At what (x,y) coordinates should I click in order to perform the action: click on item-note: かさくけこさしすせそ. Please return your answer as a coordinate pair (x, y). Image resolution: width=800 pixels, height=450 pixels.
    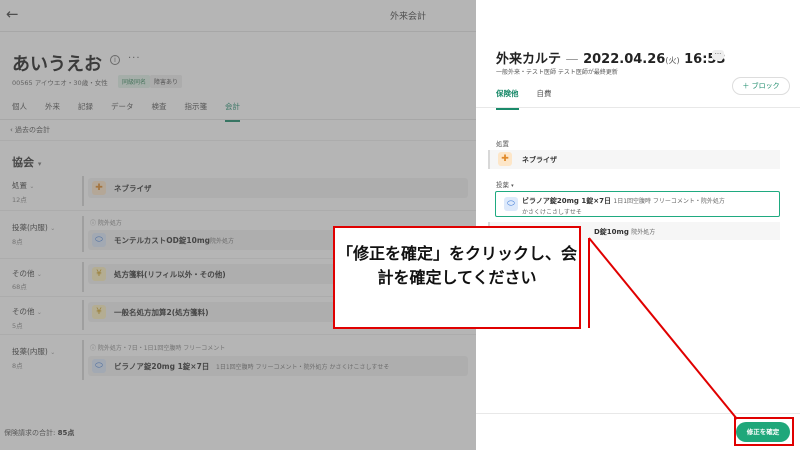
    Looking at the image, I should click on (552, 212).